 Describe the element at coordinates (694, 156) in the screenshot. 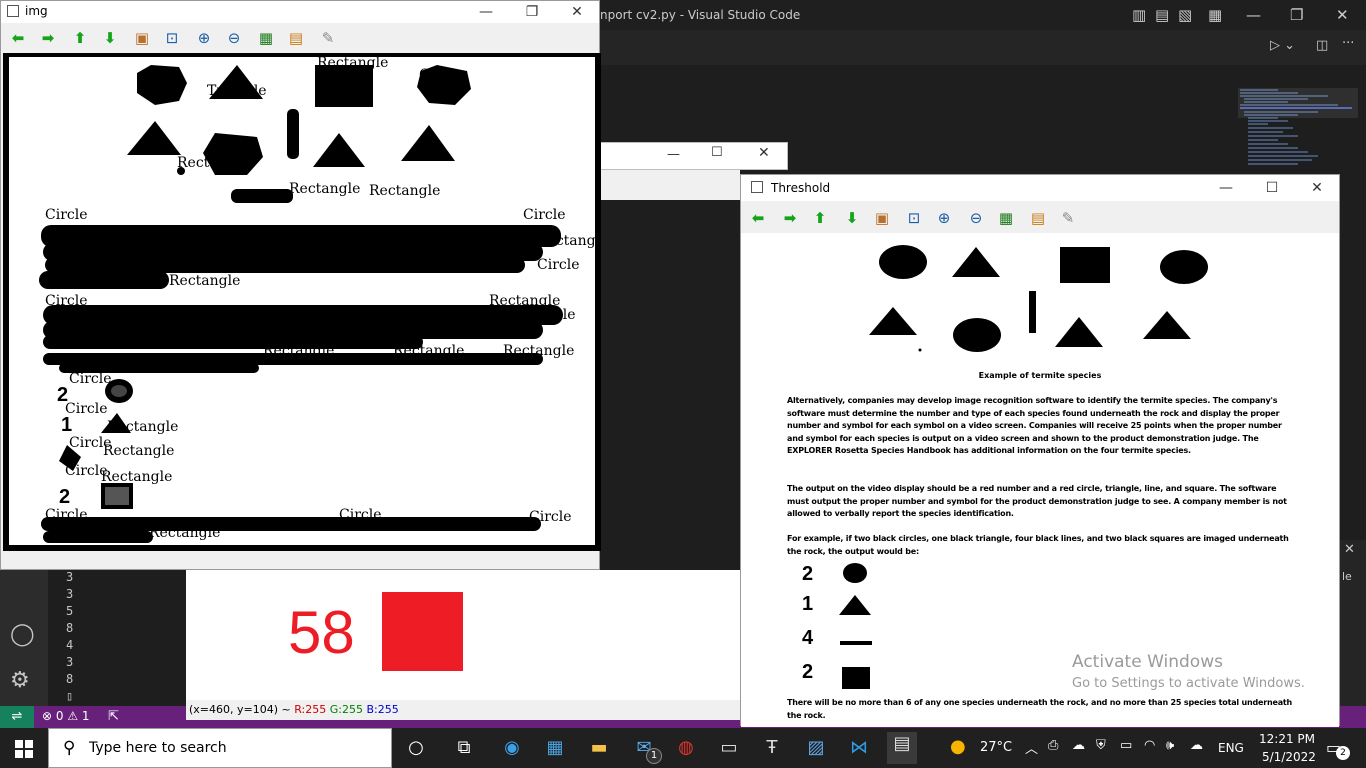

I see `background-window-titlebar: — ☐ ✕` at that location.